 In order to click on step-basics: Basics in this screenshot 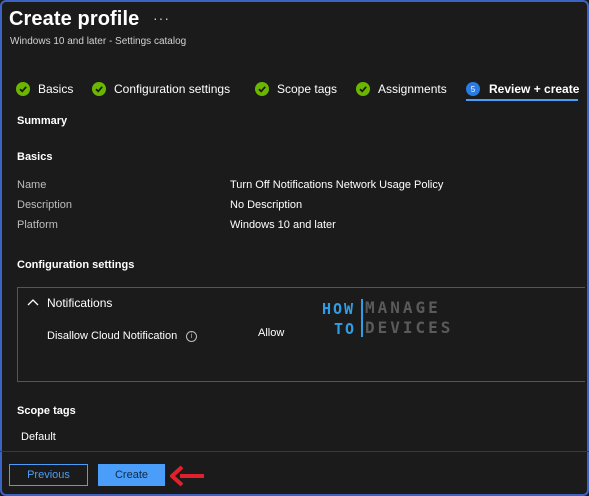, I will do `click(44, 89)`.